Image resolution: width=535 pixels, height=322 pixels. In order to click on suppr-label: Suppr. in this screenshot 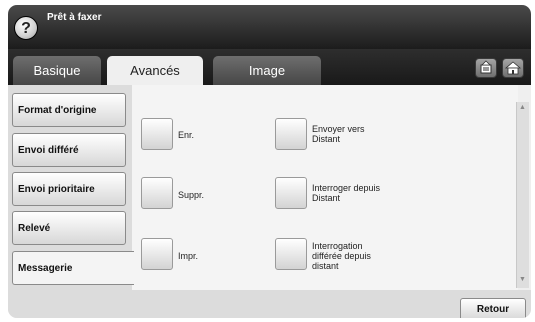, I will do `click(191, 195)`.